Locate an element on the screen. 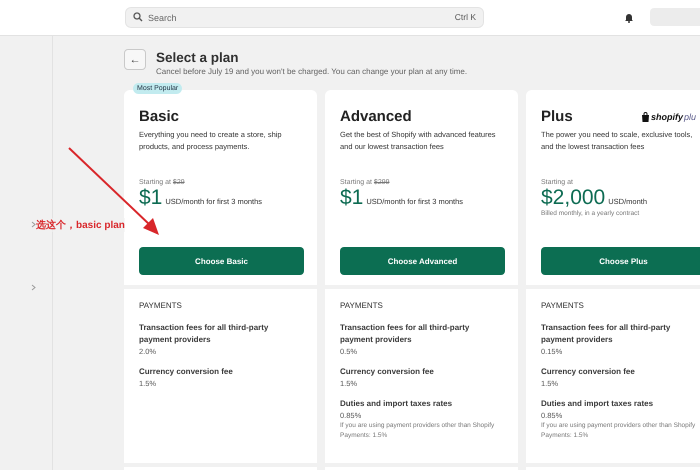 The width and height of the screenshot is (700, 470). page-title: Select a plan is located at coordinates (198, 57).